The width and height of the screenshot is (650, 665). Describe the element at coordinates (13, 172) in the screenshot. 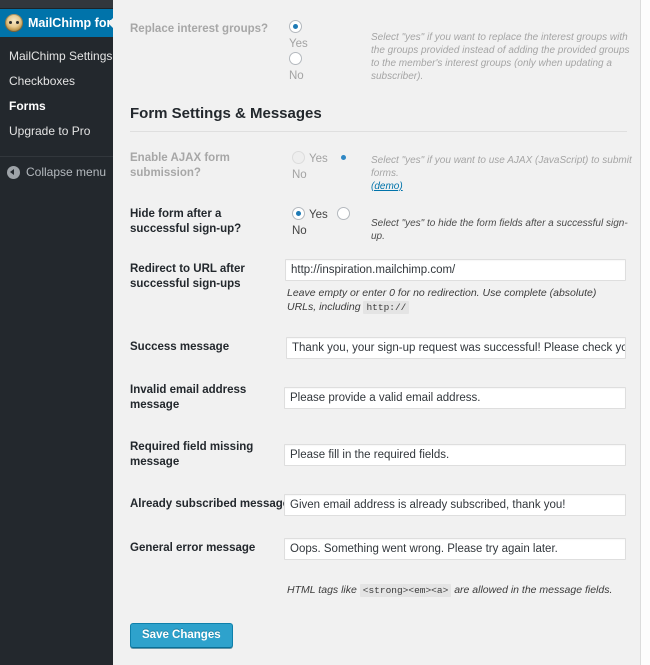

I see `collapse-left-arrow-icon` at that location.